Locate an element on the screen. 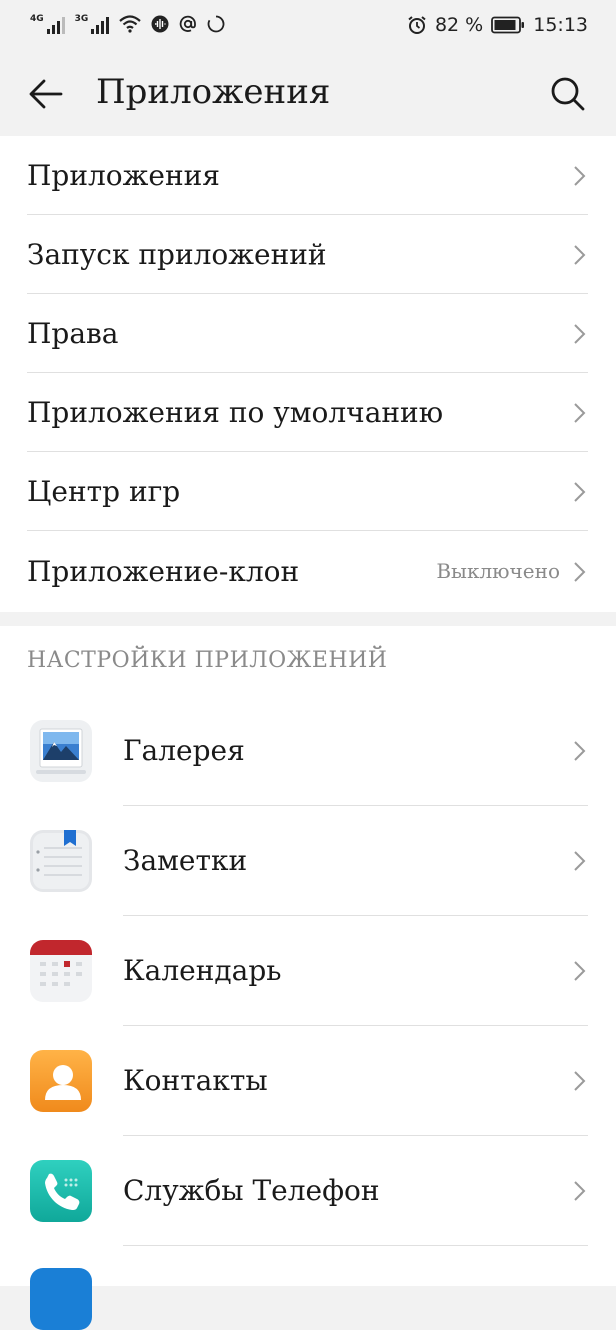 The height and width of the screenshot is (1330, 616). menu-item-label: Центр игр is located at coordinates (104, 491).